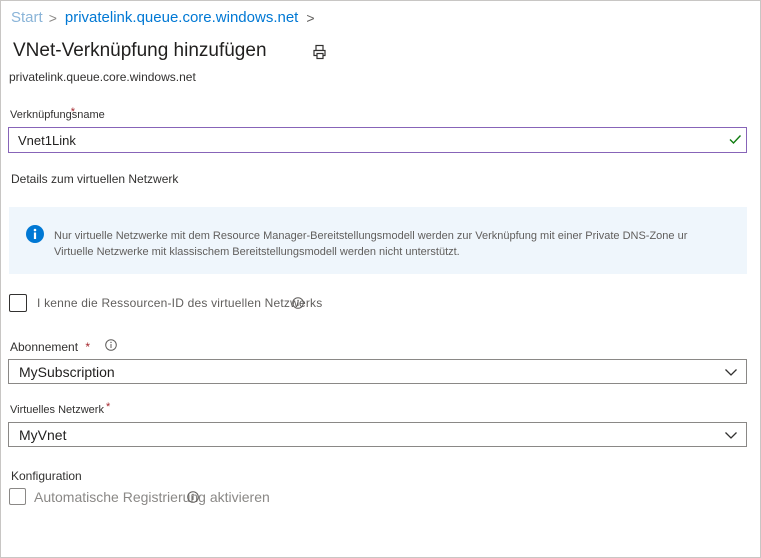 This screenshot has width=761, height=558. Describe the element at coordinates (43, 434) in the screenshot. I see `virtual-network-value: MyVnet` at that location.